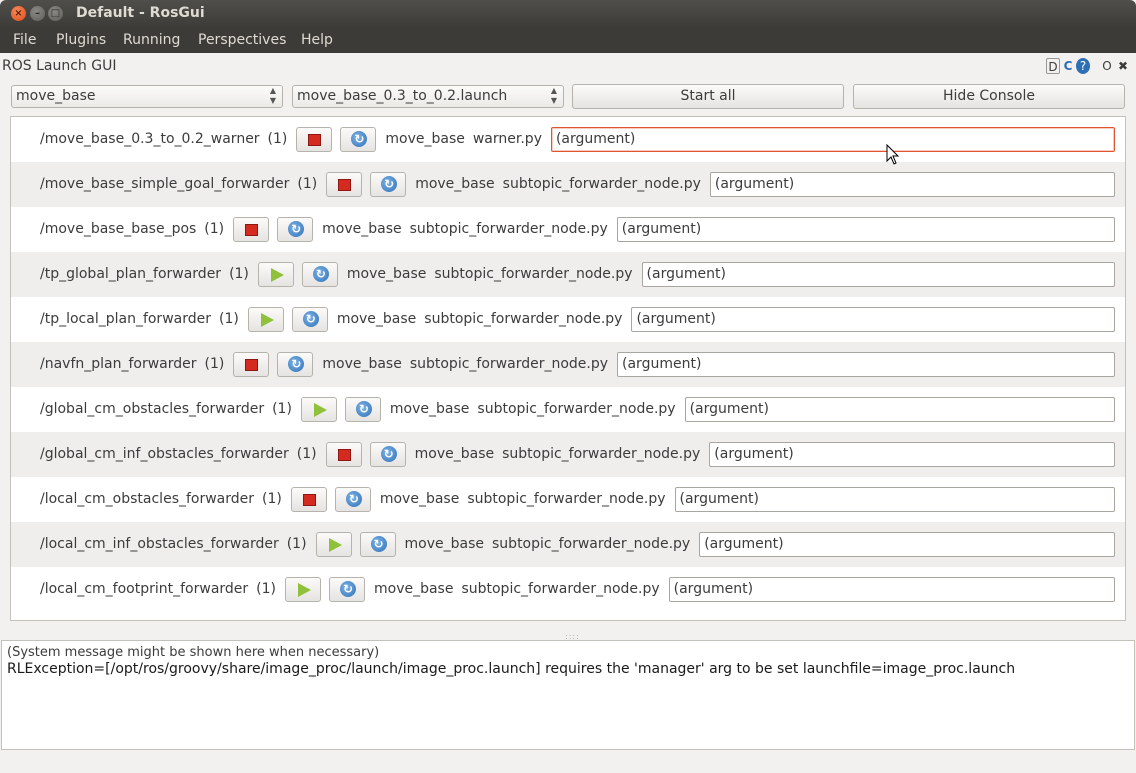 This screenshot has height=773, width=1136. I want to click on start-all-button: Start all, so click(708, 96).